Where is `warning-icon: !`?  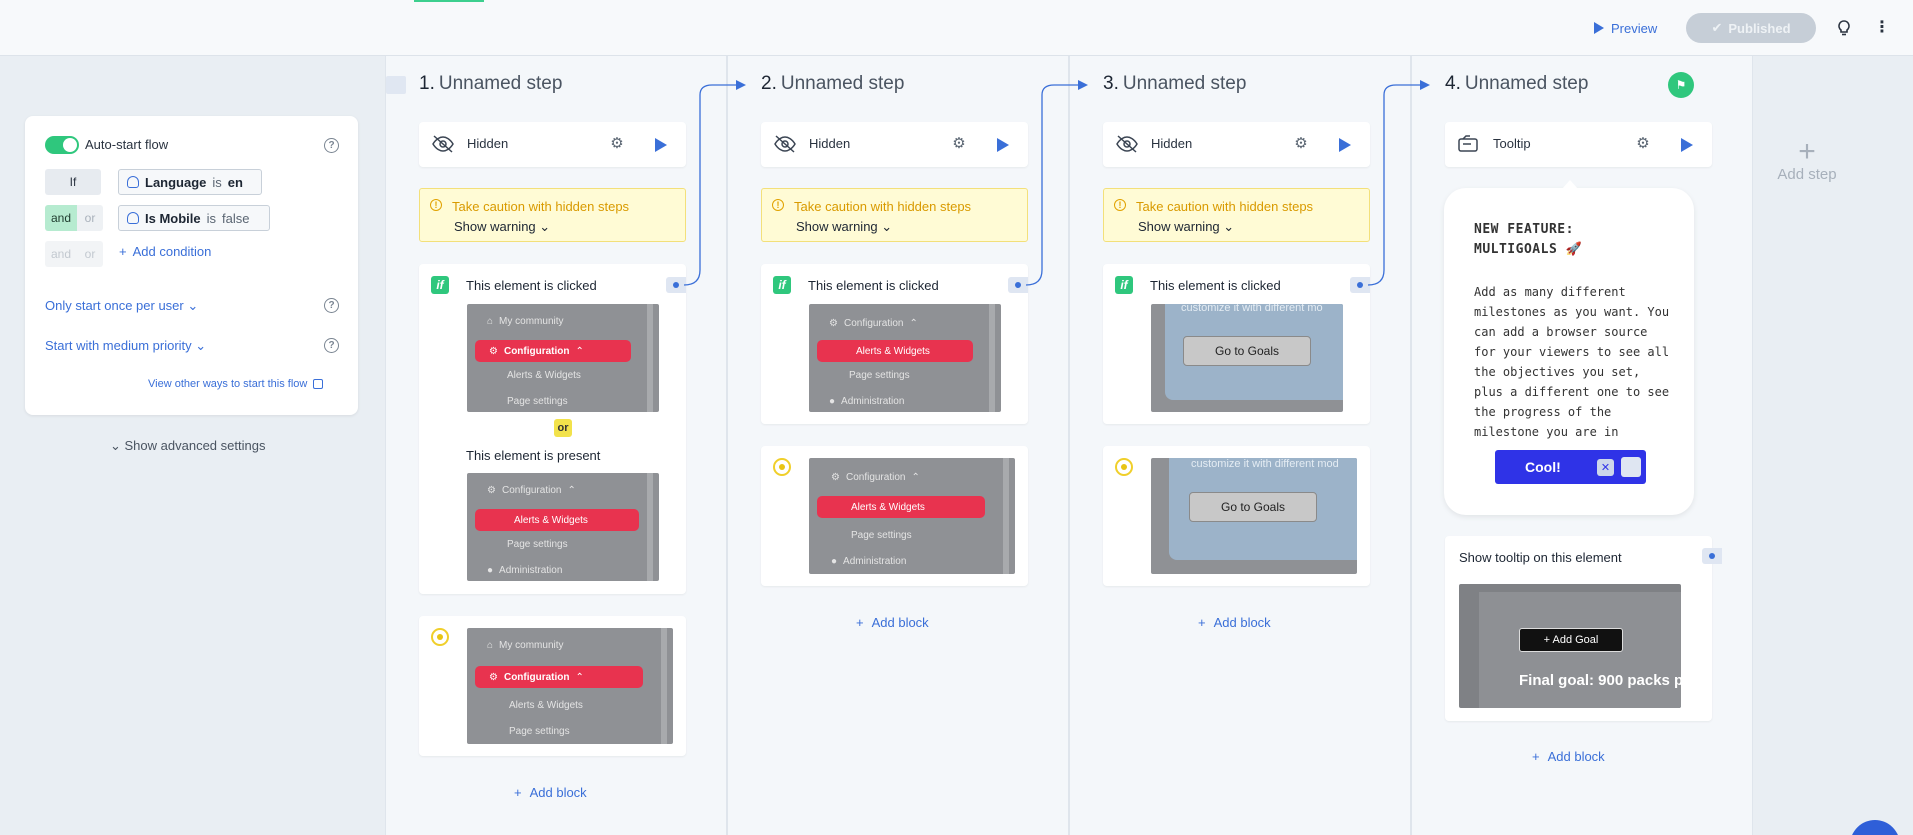 warning-icon: ! is located at coordinates (1120, 205).